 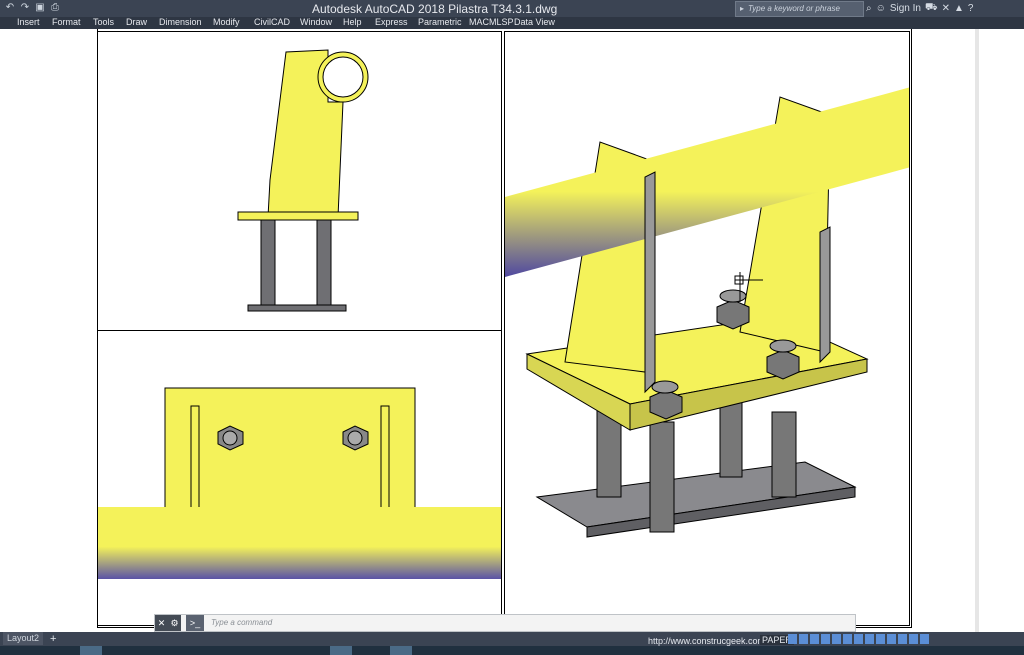 What do you see at coordinates (440, 22) in the screenshot?
I see `menu-parametric: Parametric` at bounding box center [440, 22].